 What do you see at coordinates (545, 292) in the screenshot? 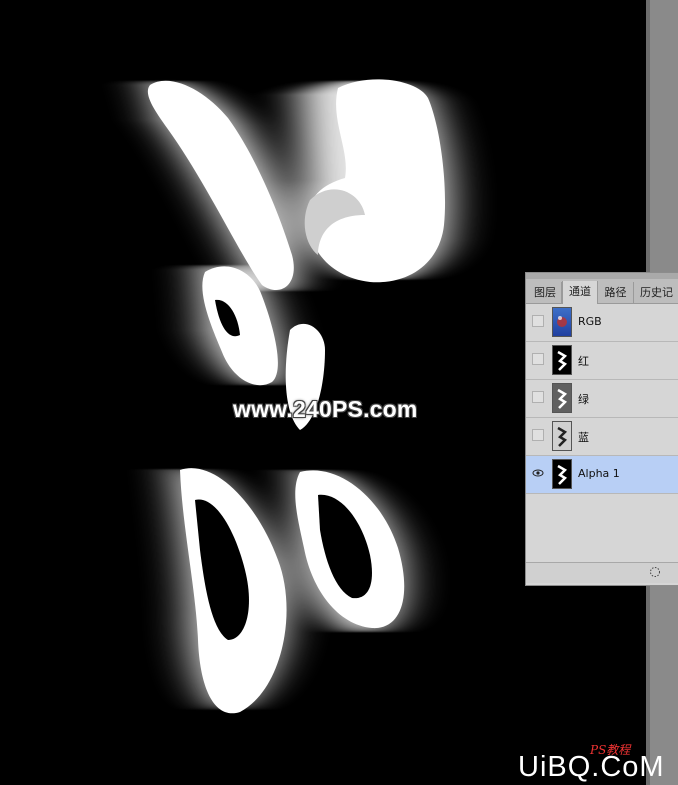
I see `tab-layers: 图层` at bounding box center [545, 292].